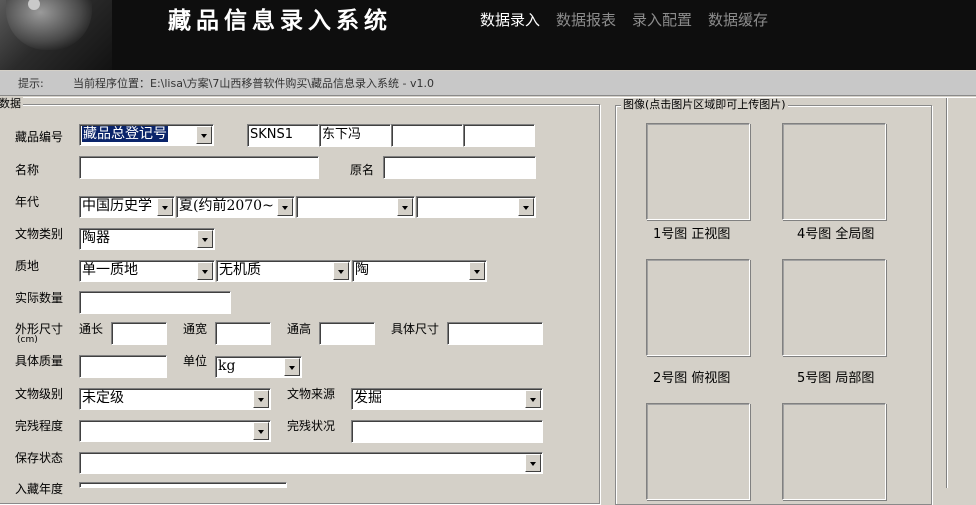 The width and height of the screenshot is (976, 505). What do you see at coordinates (704, 105) in the screenshot?
I see `image-group-title: 图像(点击图片区域即可上传图片)` at bounding box center [704, 105].